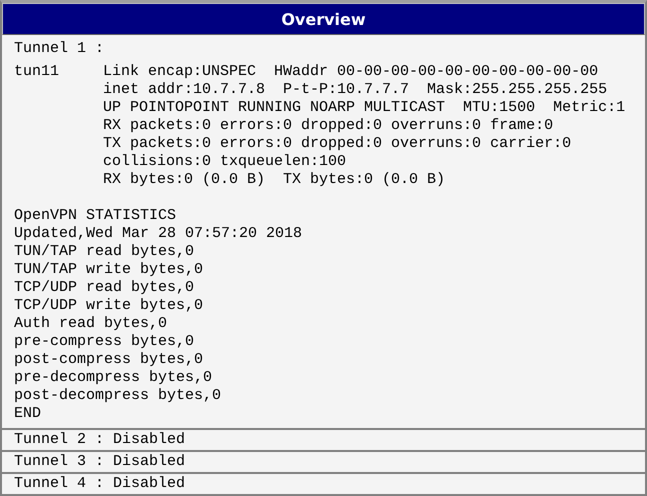 This screenshot has height=496, width=647. What do you see at coordinates (323, 19) in the screenshot?
I see `panel-title: Overview` at bounding box center [323, 19].